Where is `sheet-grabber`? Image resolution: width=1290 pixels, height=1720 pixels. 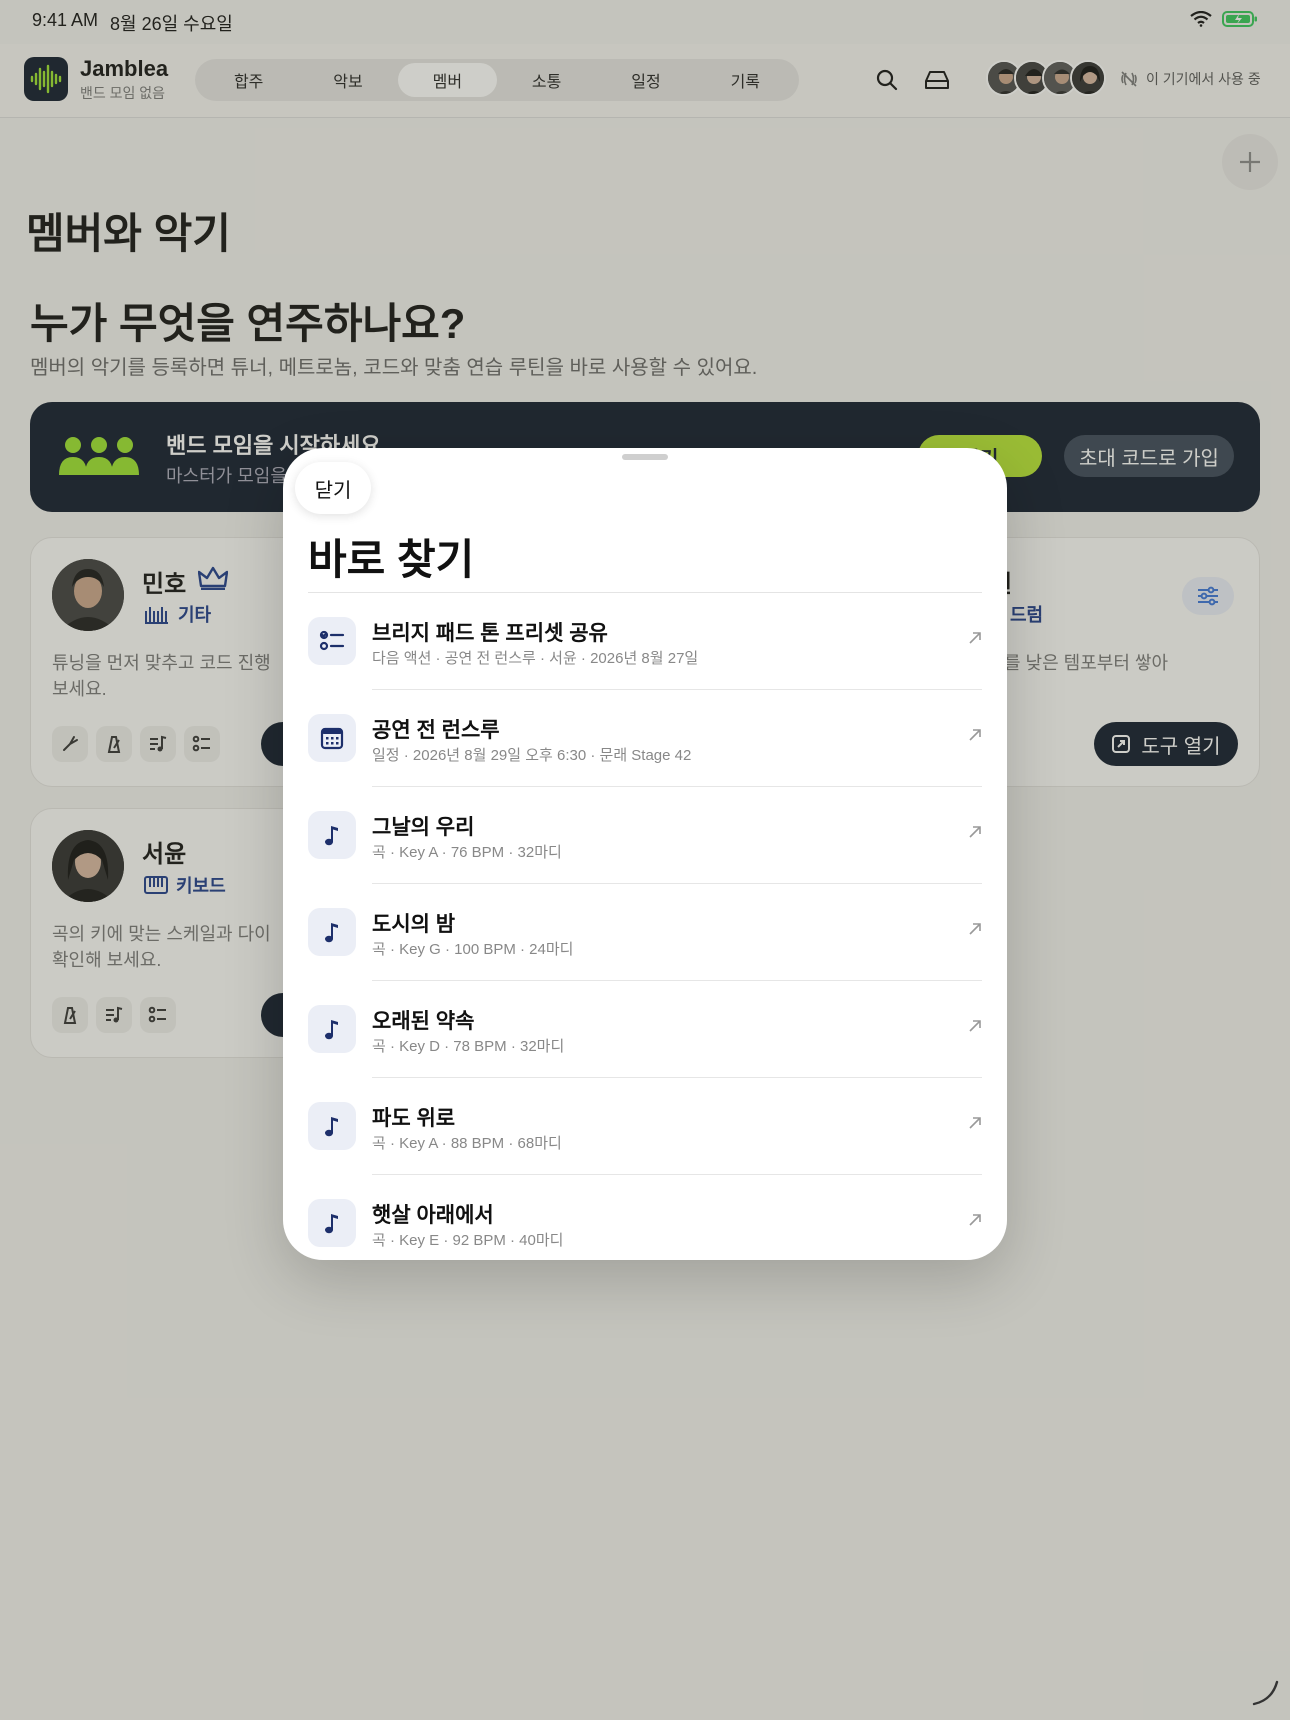
sheet-grabber is located at coordinates (645, 457).